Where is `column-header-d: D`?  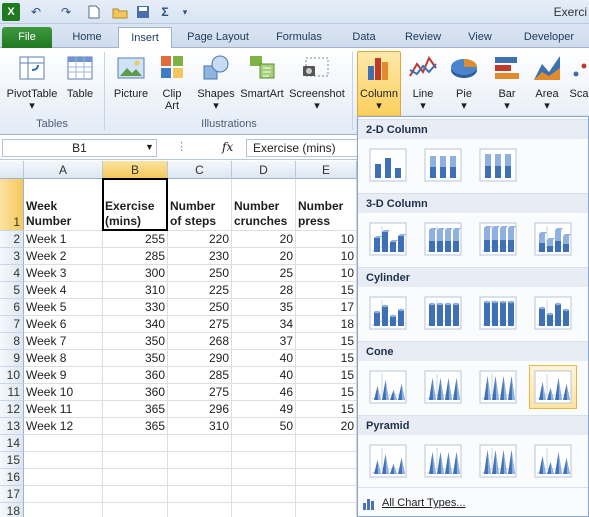
column-header-d: D is located at coordinates (264, 170).